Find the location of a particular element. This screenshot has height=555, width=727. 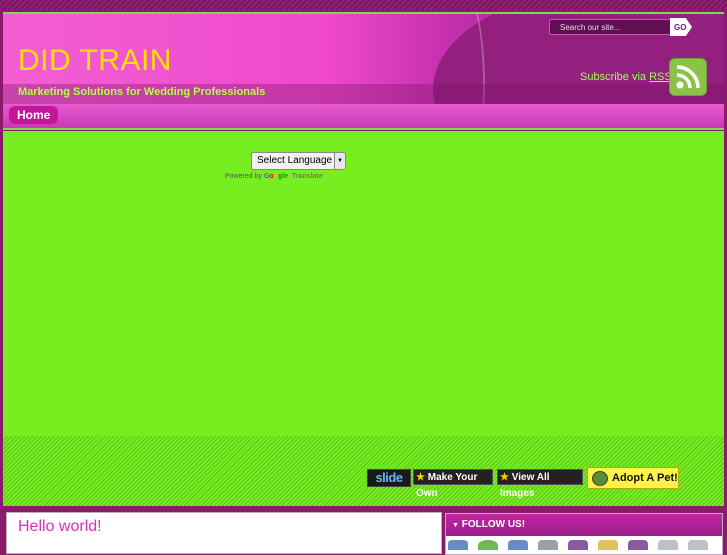

google-logo: Google is located at coordinates (276, 176).